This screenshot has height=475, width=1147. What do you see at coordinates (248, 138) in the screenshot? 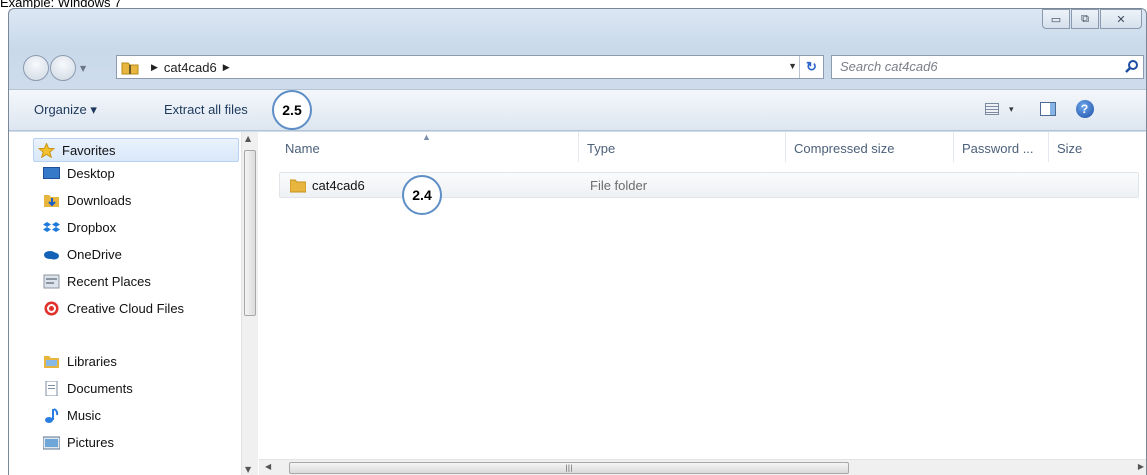
I see `scroll-up-icon: ▲` at bounding box center [248, 138].